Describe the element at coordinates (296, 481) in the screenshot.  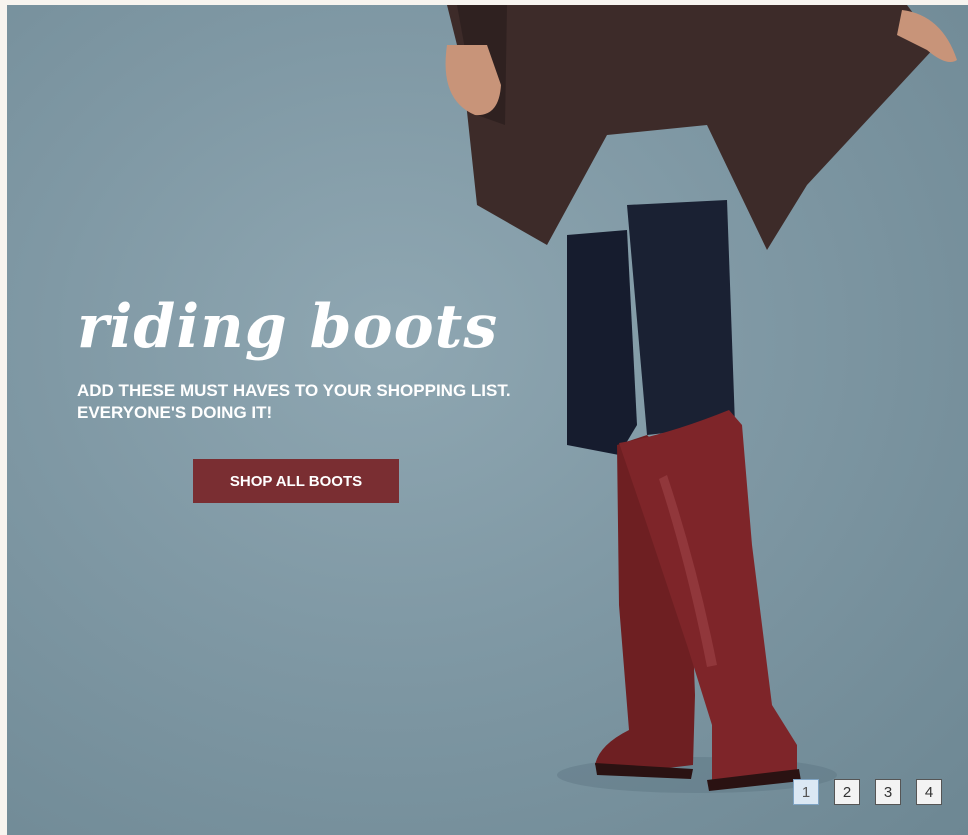
I see `shop-all-boots-button: SHOP ALL BOOTS` at that location.